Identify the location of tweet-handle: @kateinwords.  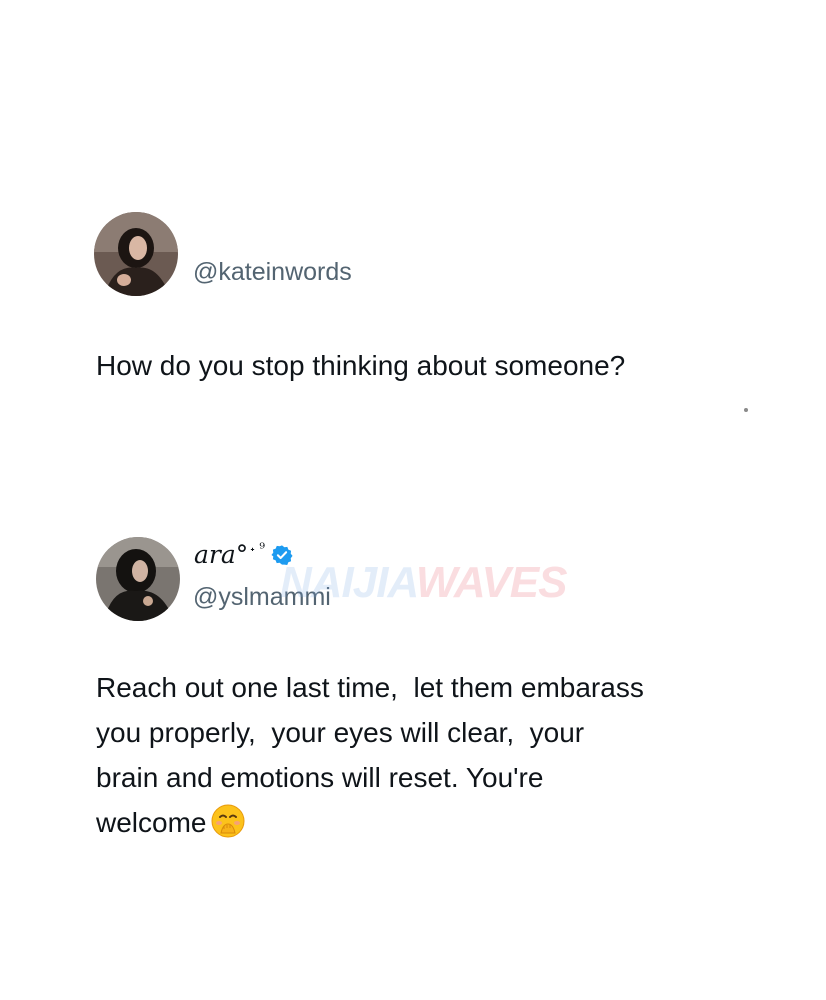
(272, 272).